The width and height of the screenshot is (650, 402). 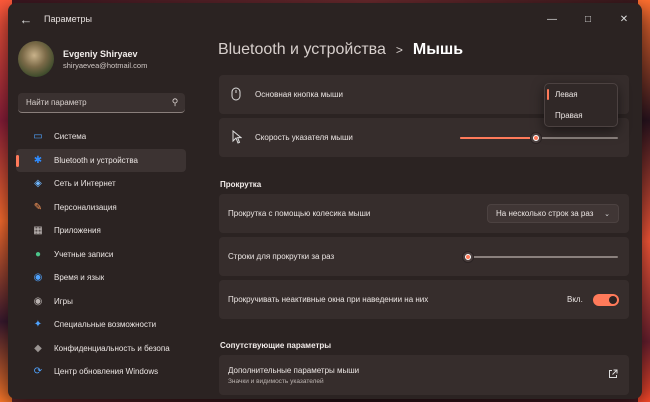 What do you see at coordinates (276, 345) in the screenshot?
I see `related-section-heading: Сопутствующие параметры` at bounding box center [276, 345].